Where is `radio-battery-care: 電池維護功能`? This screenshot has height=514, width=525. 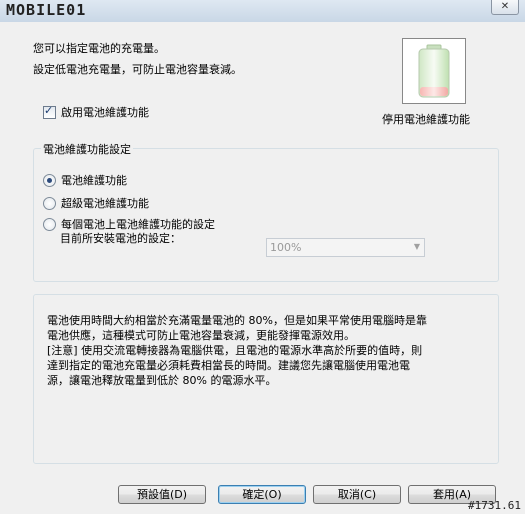 radio-battery-care: 電池維護功能 is located at coordinates (85, 180).